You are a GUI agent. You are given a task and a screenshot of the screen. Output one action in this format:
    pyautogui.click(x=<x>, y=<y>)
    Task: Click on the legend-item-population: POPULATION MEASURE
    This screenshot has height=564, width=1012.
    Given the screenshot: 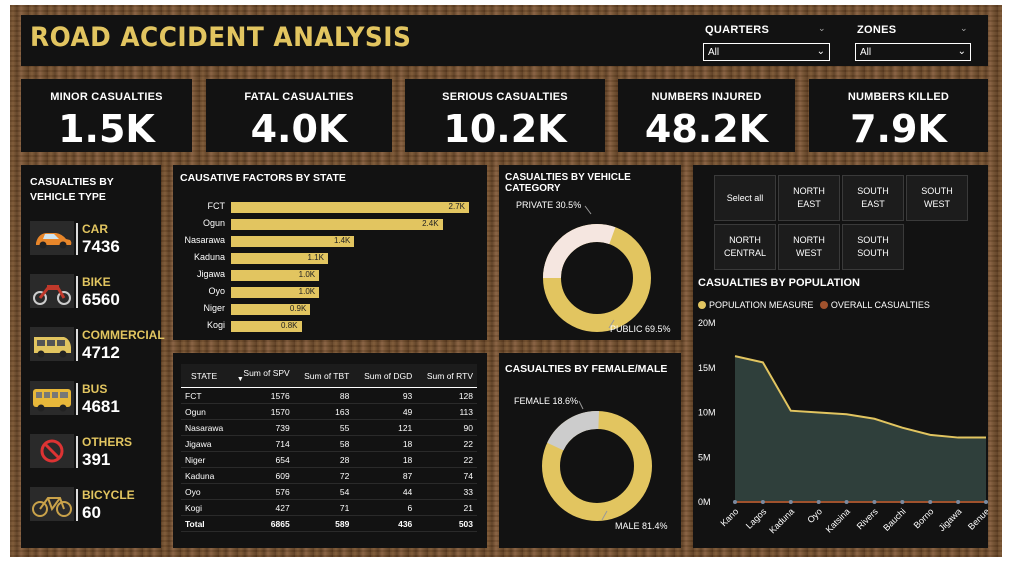 What is the action you would take?
    pyautogui.click(x=755, y=305)
    